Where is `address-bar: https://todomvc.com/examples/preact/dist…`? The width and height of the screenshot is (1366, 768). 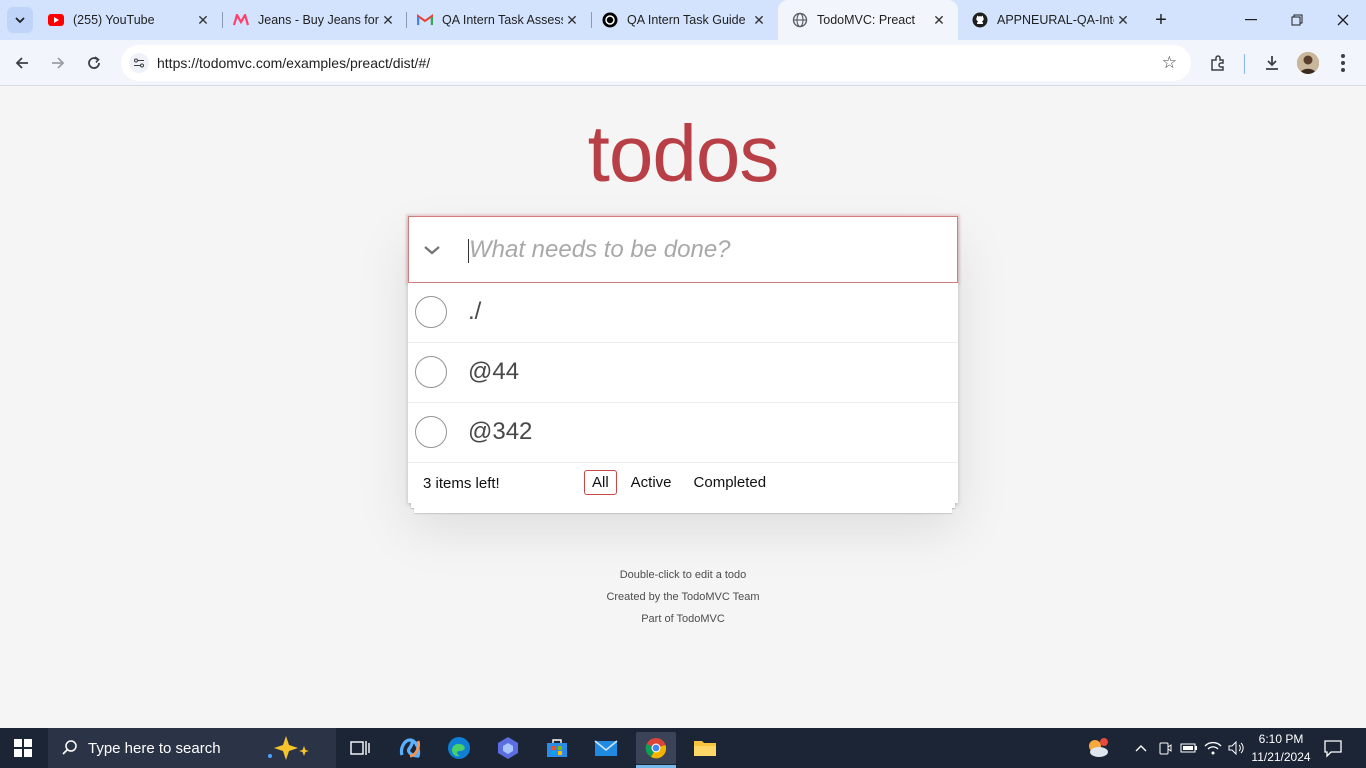
address-bar: https://todomvc.com/examples/preact/dist… is located at coordinates (656, 63).